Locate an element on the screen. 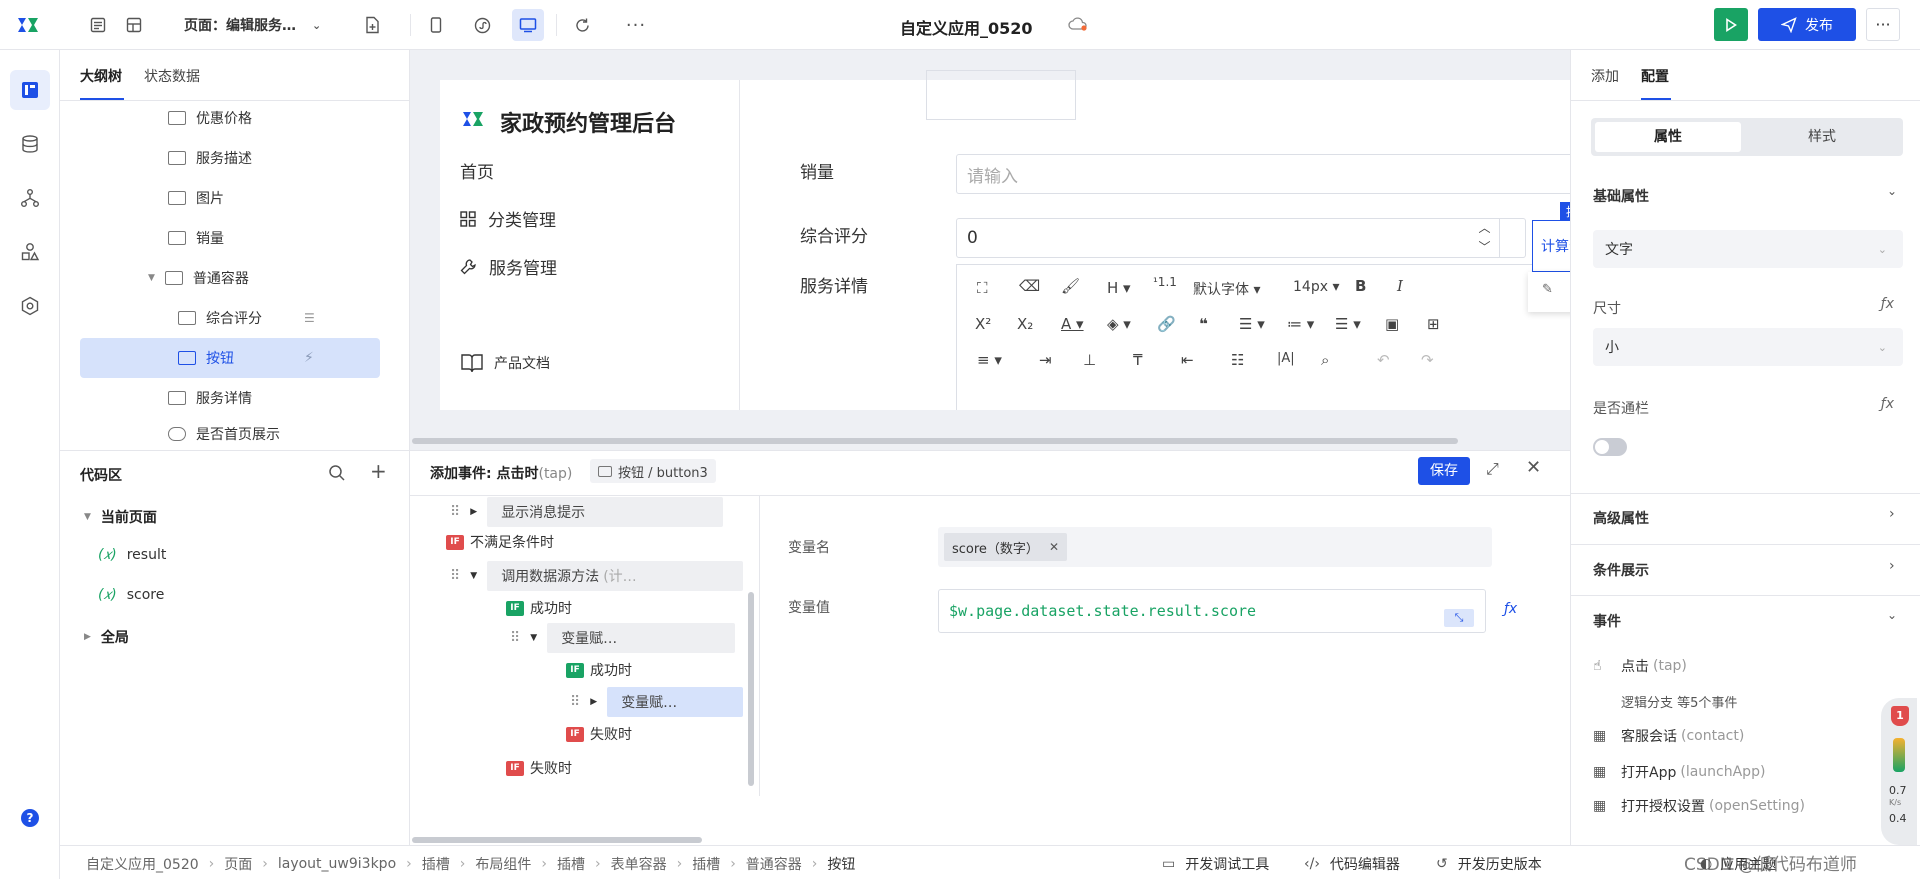 The width and height of the screenshot is (1920, 879). text-select: 文字 ⌄ is located at coordinates (1748, 249).